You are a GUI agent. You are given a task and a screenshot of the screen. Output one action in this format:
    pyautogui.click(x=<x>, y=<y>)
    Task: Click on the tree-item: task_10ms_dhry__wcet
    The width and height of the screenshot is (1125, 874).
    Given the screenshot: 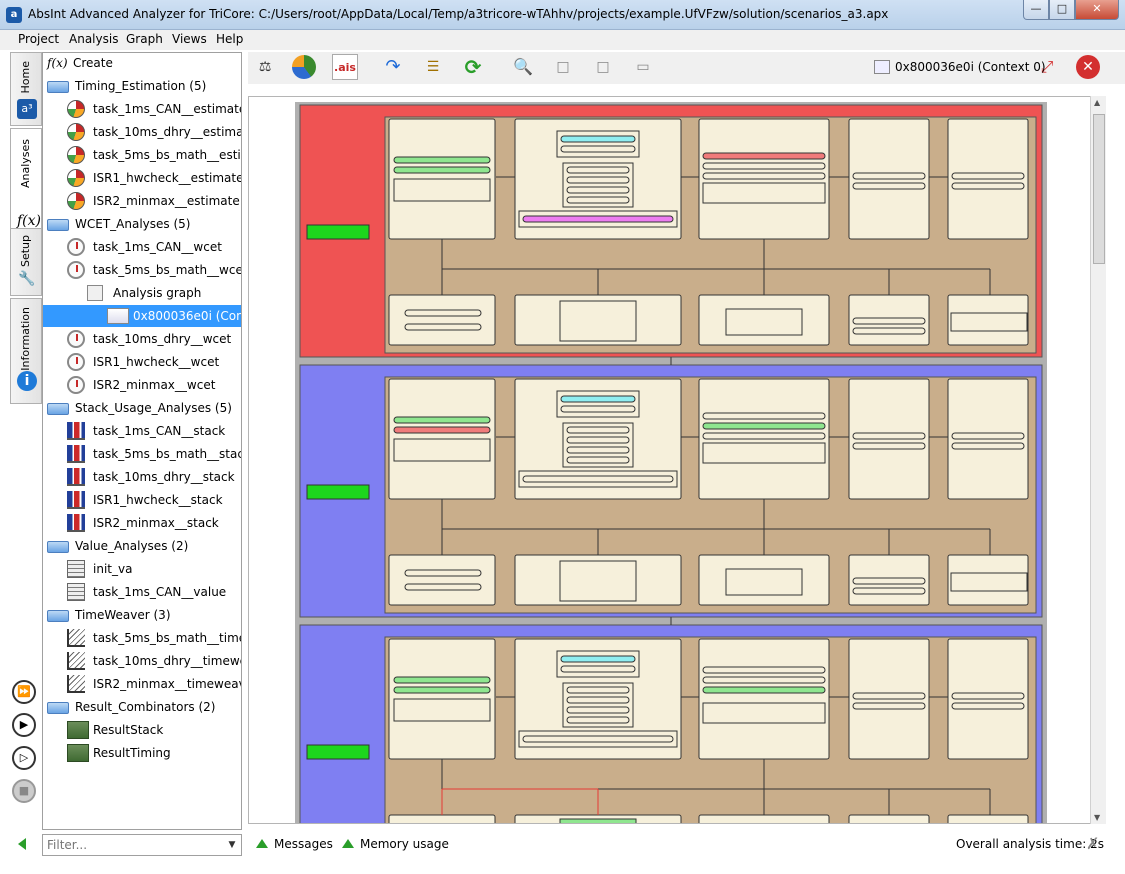 What is the action you would take?
    pyautogui.click(x=142, y=339)
    